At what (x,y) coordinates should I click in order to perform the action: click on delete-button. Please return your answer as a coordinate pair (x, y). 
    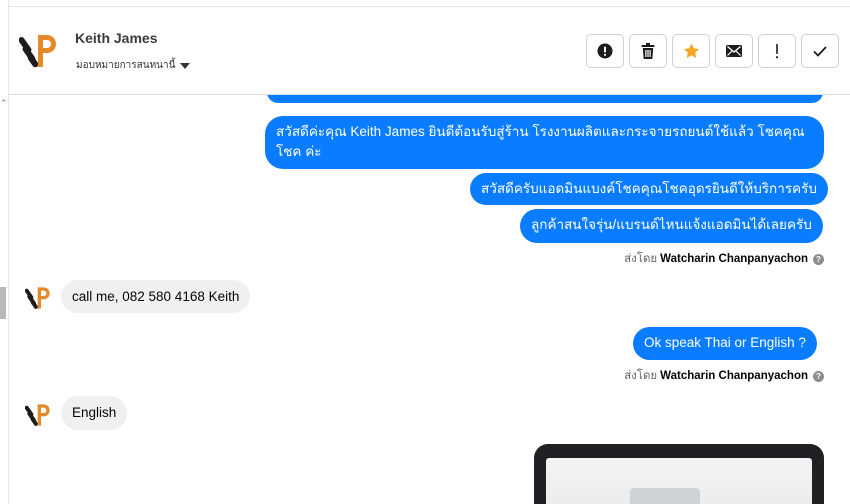
    Looking at the image, I should click on (648, 51).